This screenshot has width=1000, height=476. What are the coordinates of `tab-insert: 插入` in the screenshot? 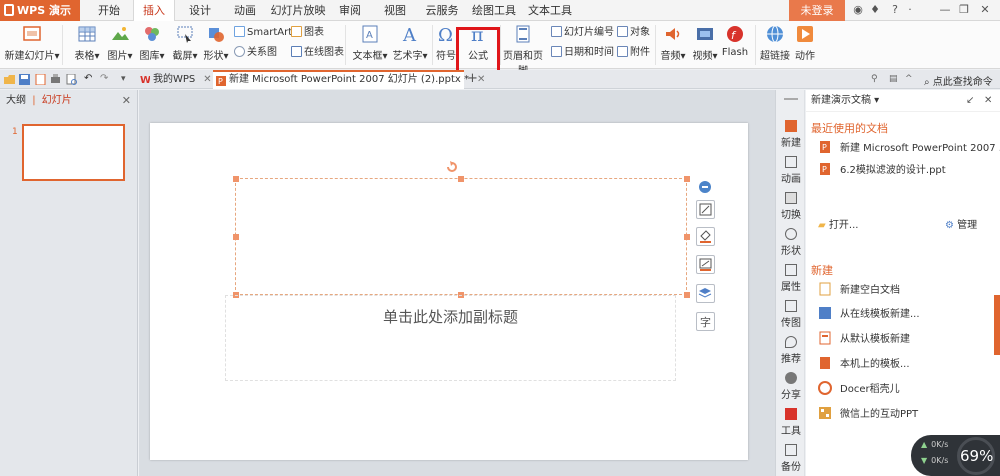 It's located at (154, 11).